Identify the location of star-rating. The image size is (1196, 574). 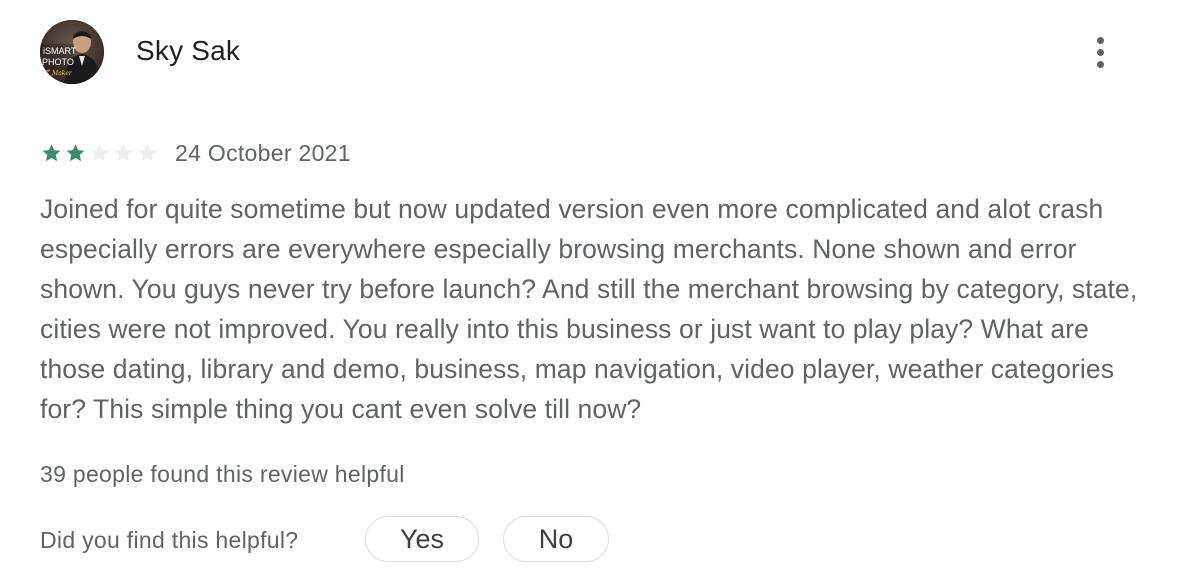
(99, 153).